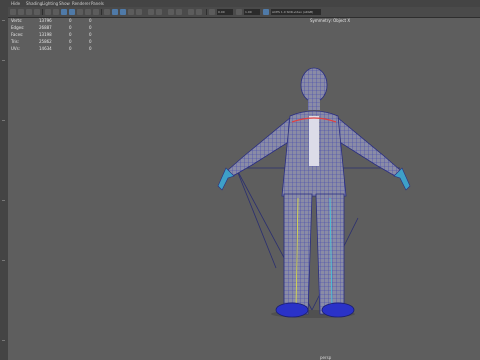 The width and height of the screenshot is (480, 360). Describe the element at coordinates (314, 141) in the screenshot. I see `shirt` at that location.